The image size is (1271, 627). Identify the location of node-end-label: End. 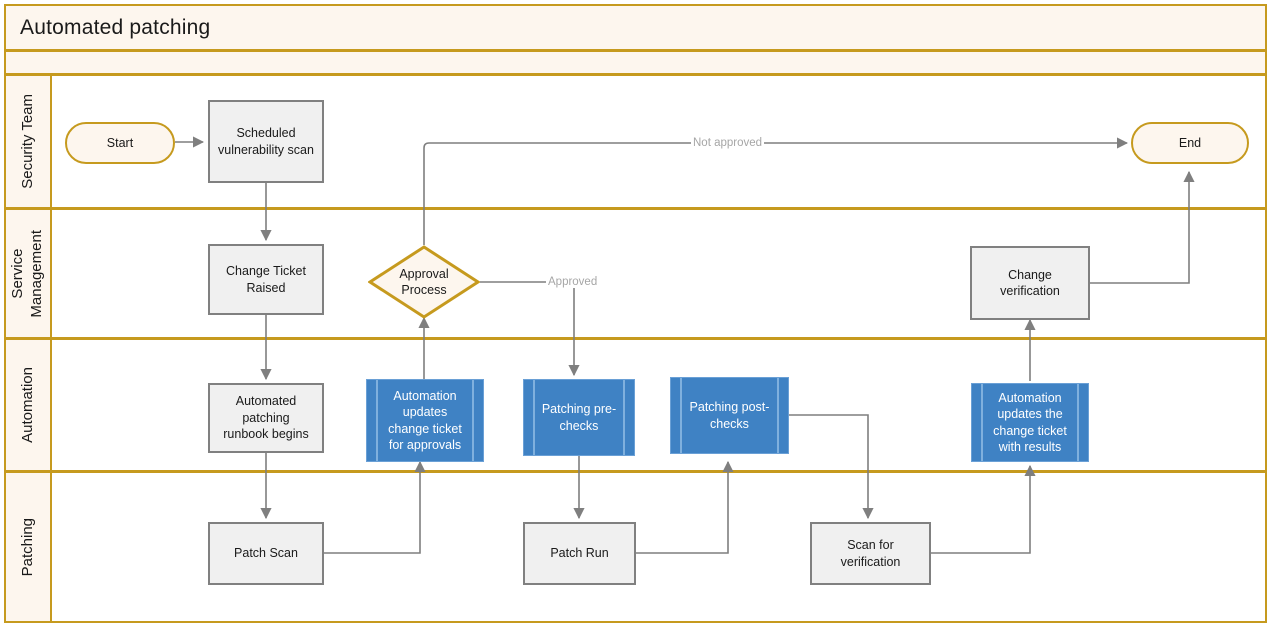
(1190, 142).